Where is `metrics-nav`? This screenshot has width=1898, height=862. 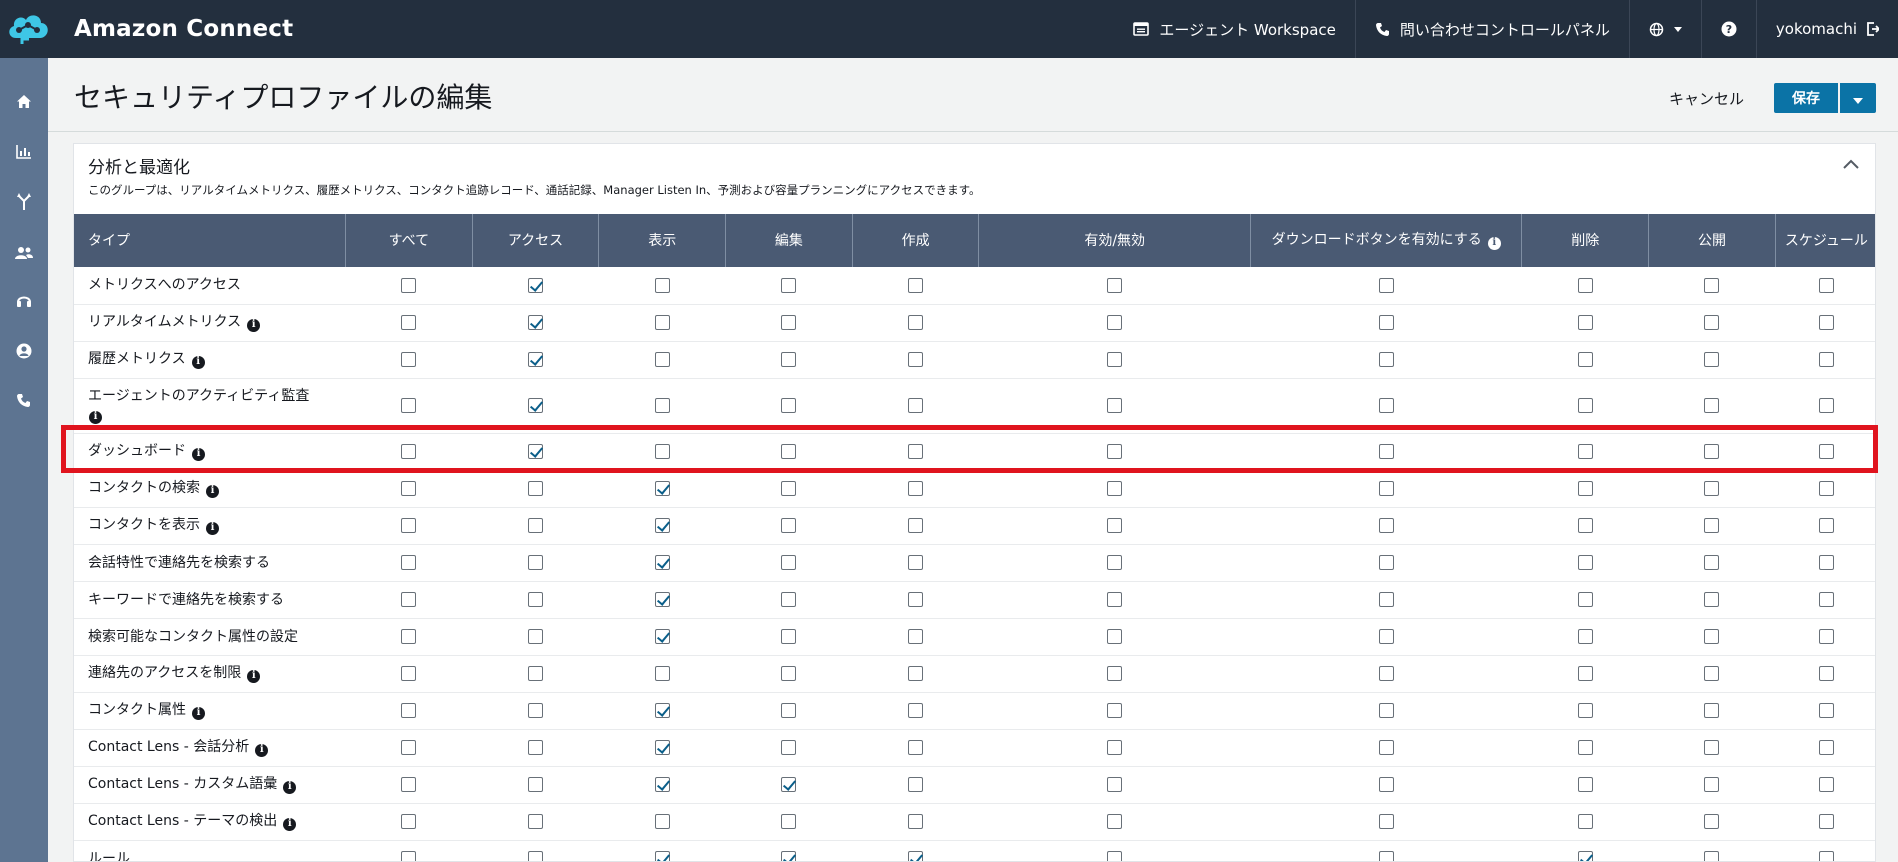 metrics-nav is located at coordinates (24, 153).